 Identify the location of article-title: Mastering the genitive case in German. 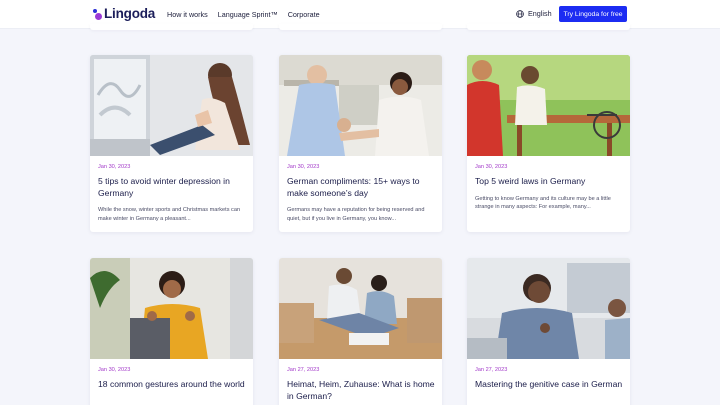
(549, 385).